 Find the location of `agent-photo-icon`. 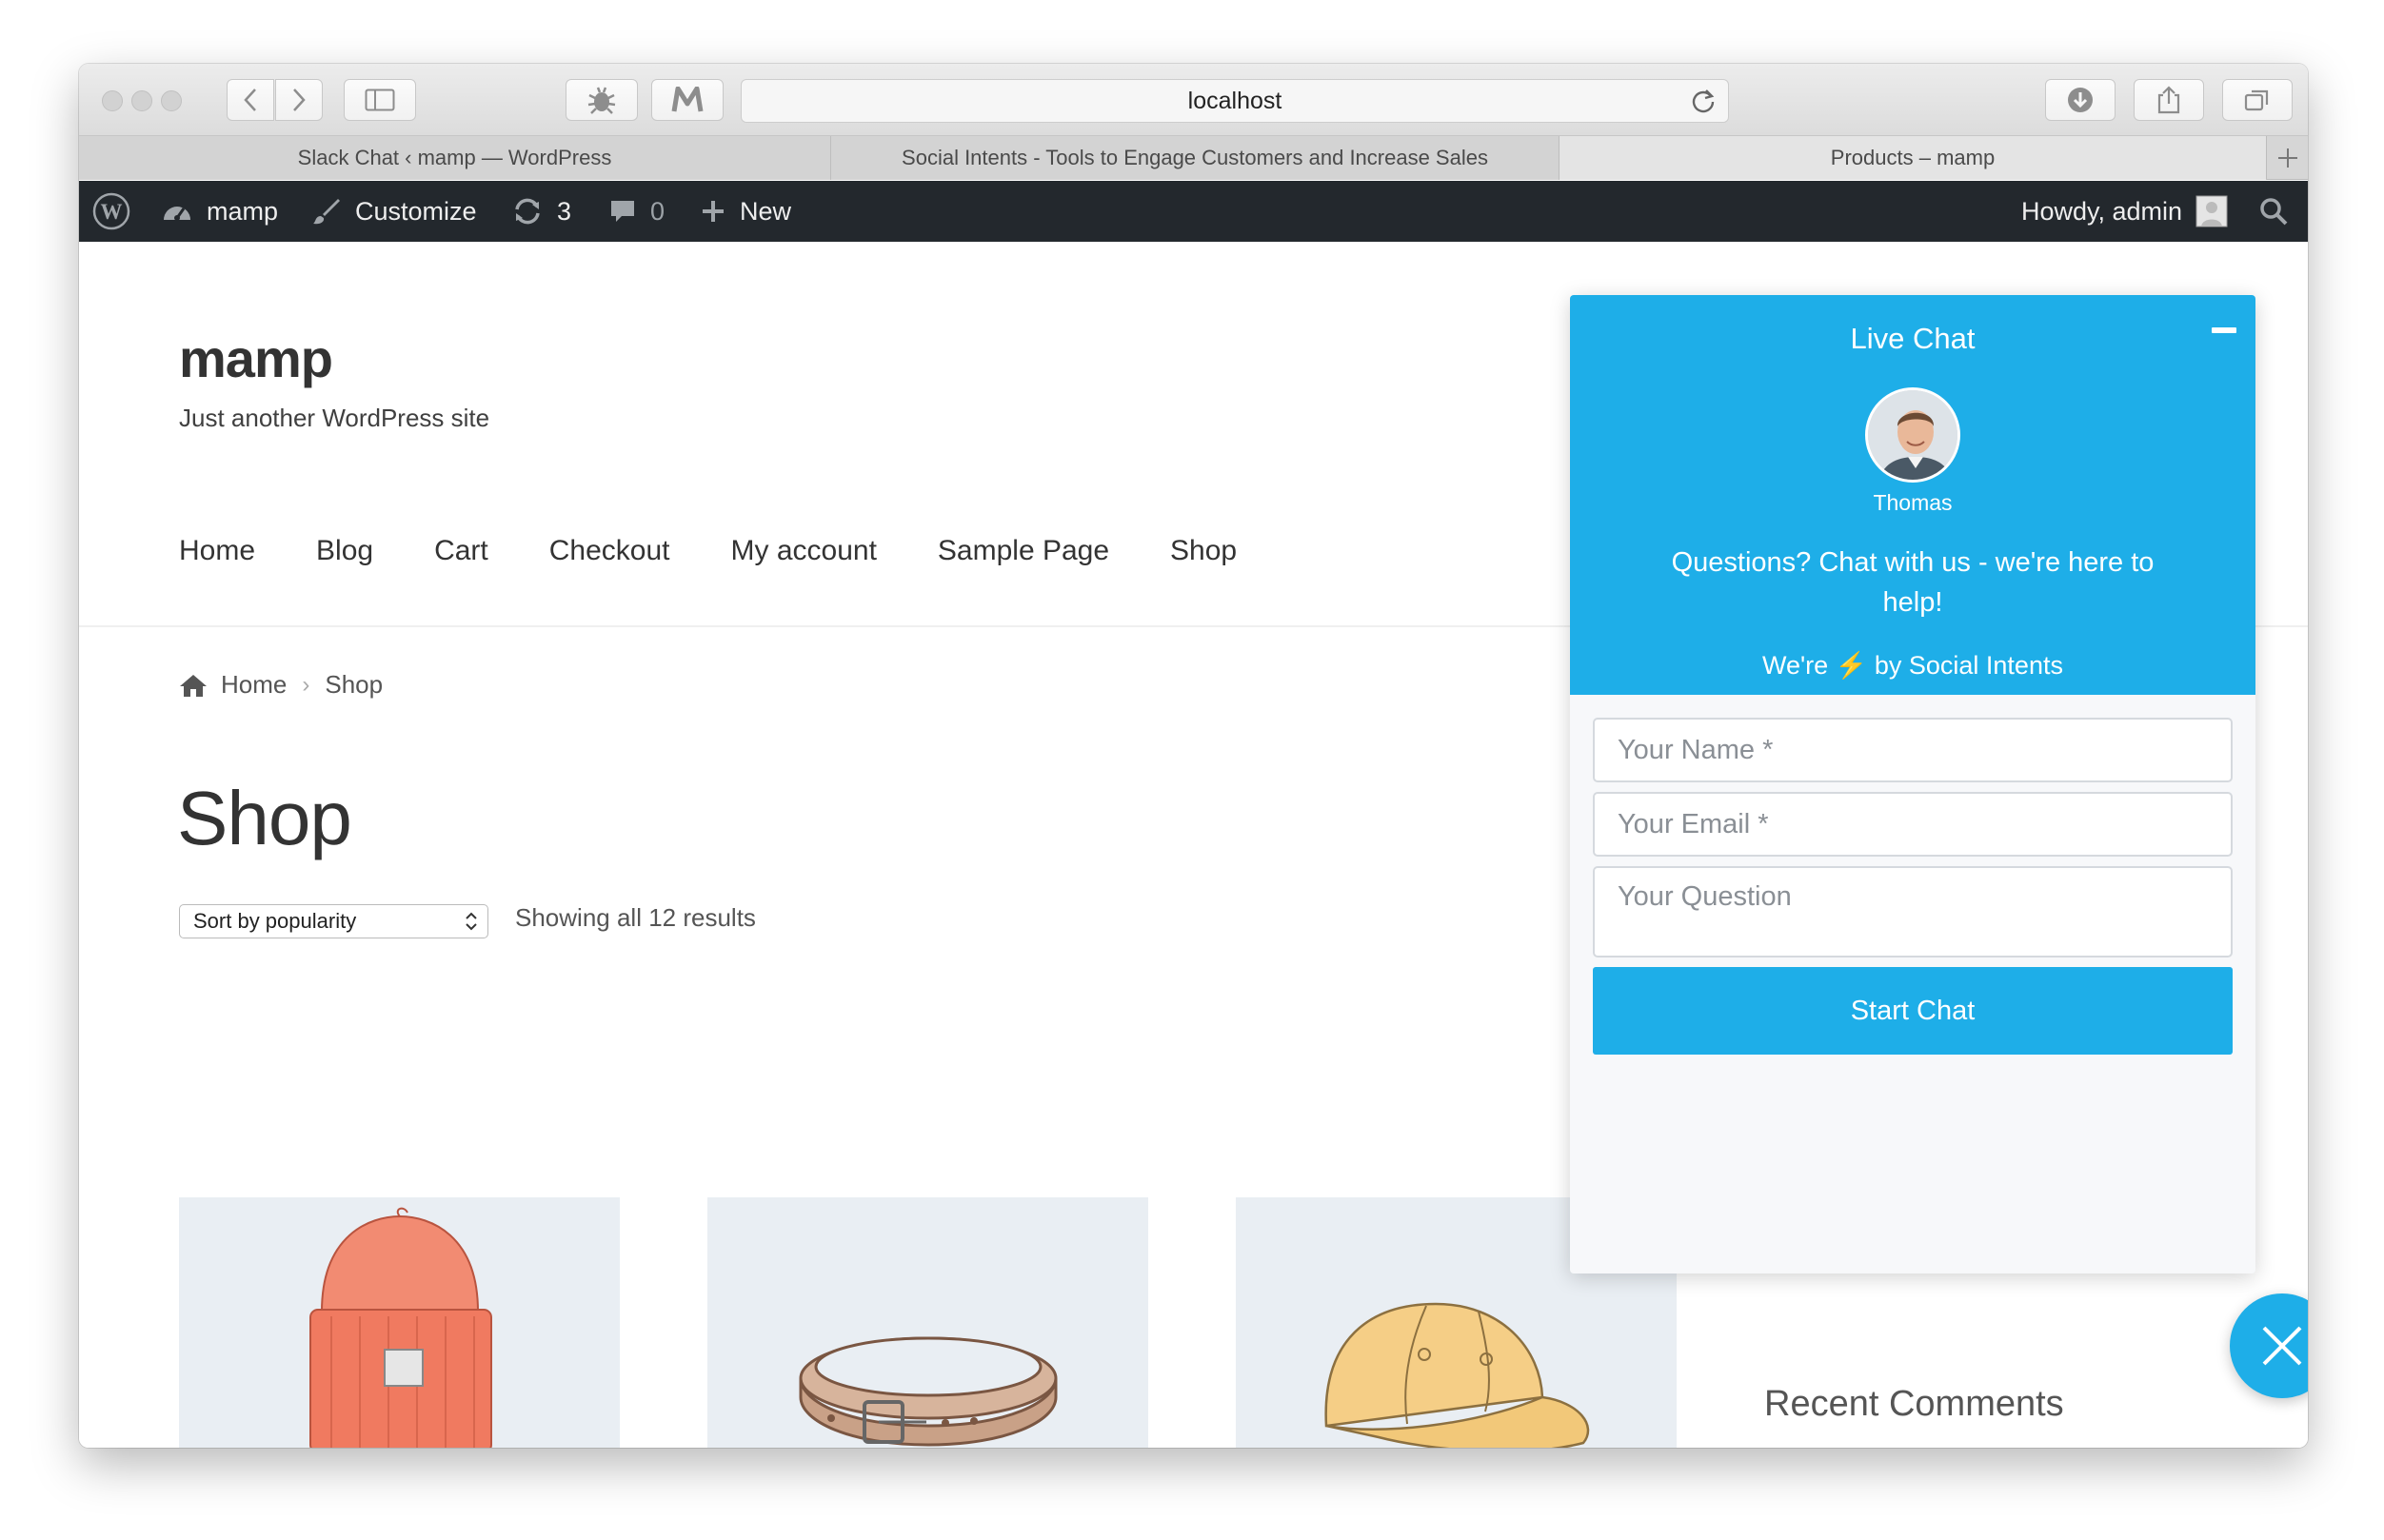

agent-photo-icon is located at coordinates (1913, 435).